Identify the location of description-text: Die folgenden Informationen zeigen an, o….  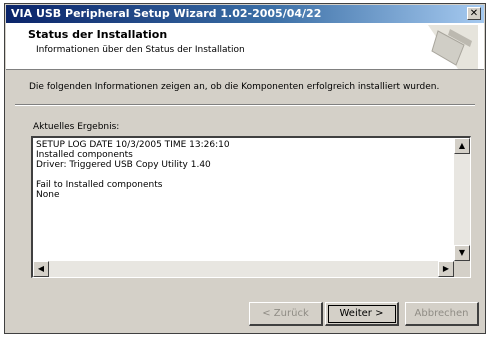
(234, 87).